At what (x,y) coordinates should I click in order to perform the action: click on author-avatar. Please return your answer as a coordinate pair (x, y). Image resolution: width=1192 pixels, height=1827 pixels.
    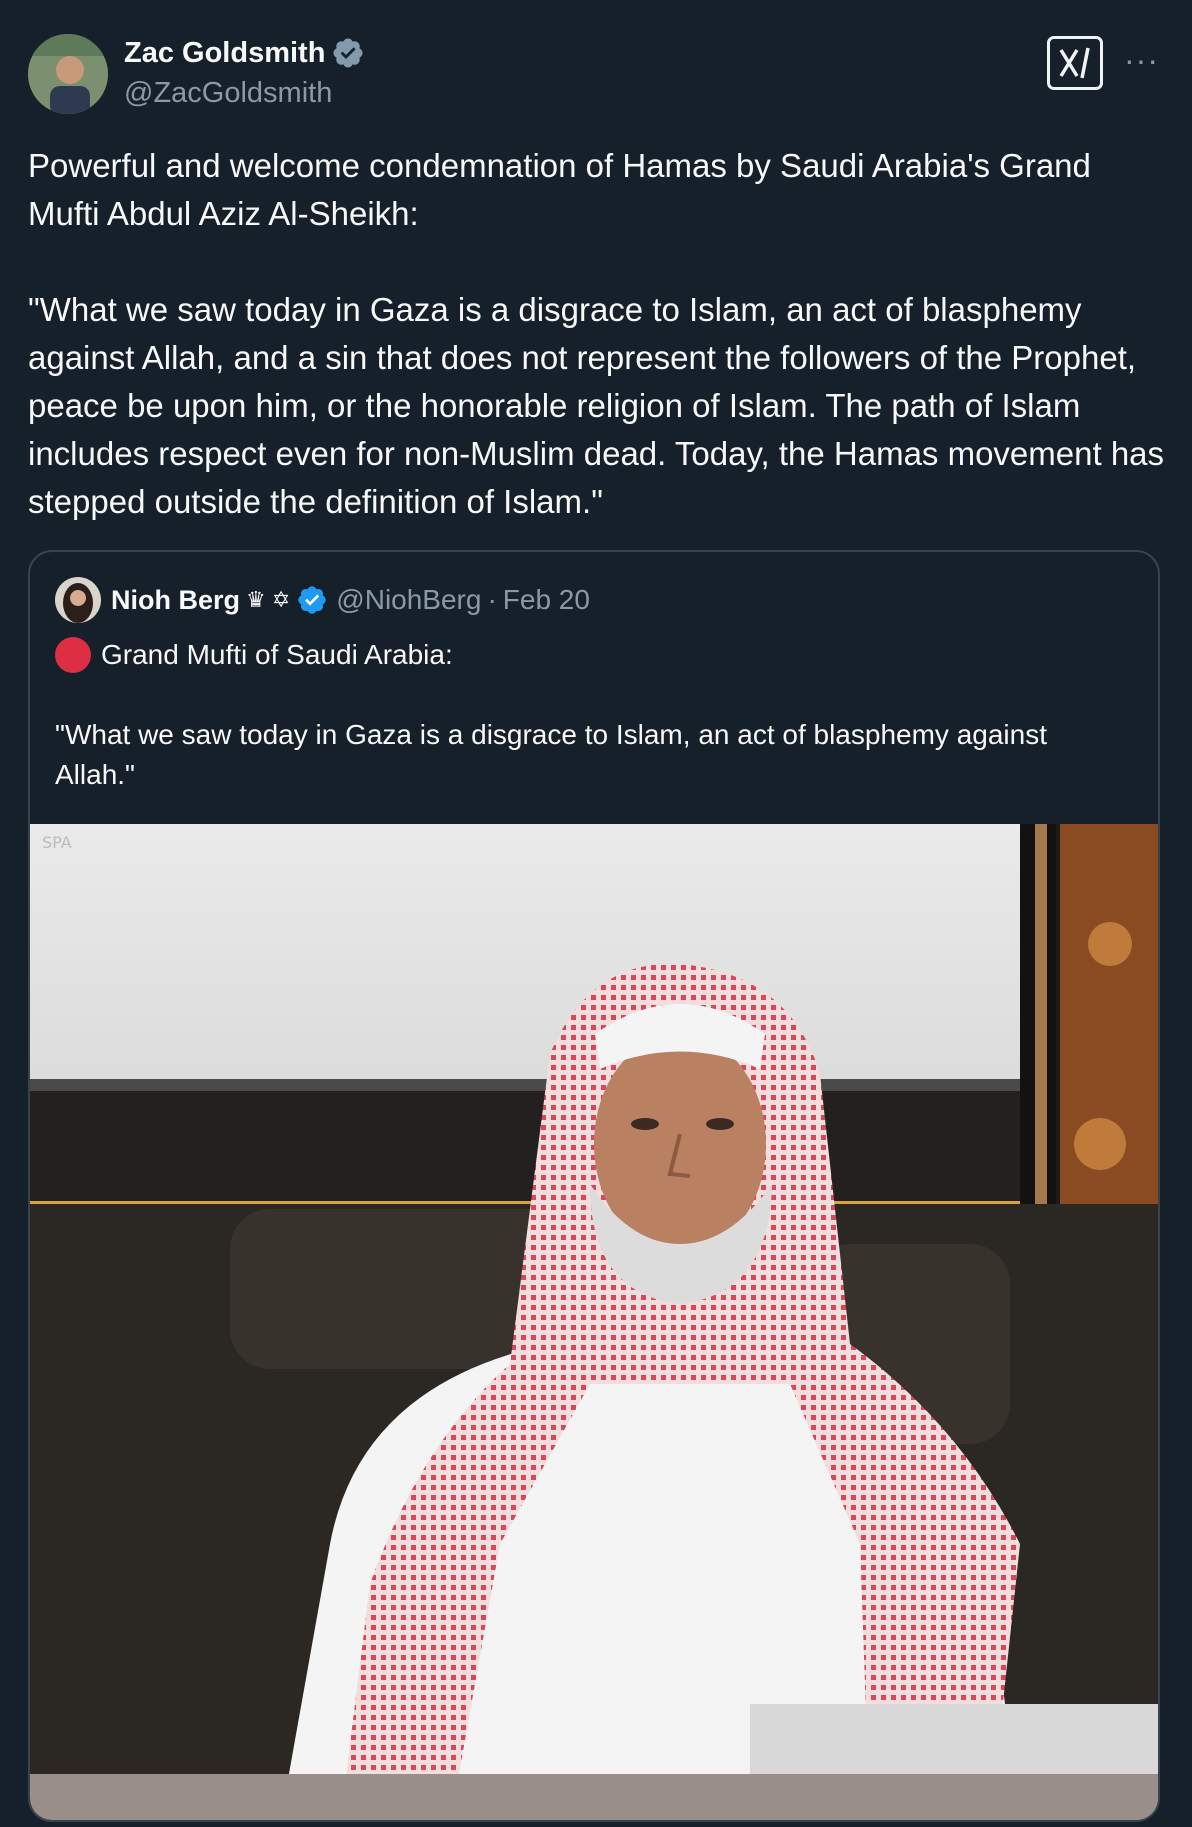
    Looking at the image, I should click on (68, 74).